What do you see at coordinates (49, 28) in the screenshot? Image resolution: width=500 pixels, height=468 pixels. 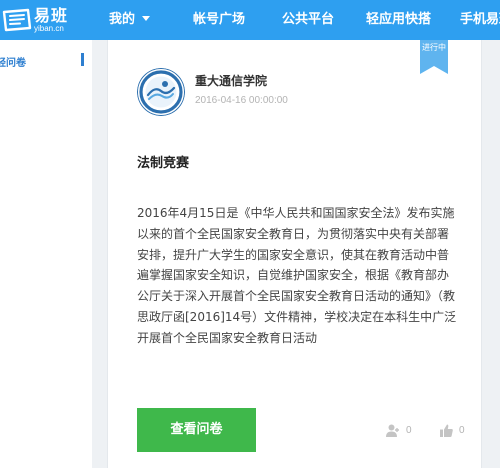 I see `logo-subtitle: yiban.cn` at bounding box center [49, 28].